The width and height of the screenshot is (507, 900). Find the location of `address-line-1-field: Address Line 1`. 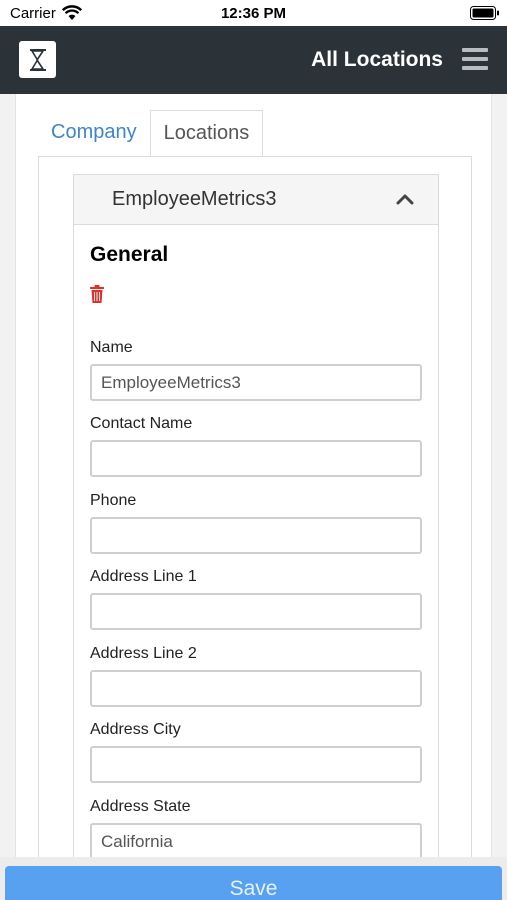

address-line-1-field: Address Line 1 is located at coordinates (256, 599).